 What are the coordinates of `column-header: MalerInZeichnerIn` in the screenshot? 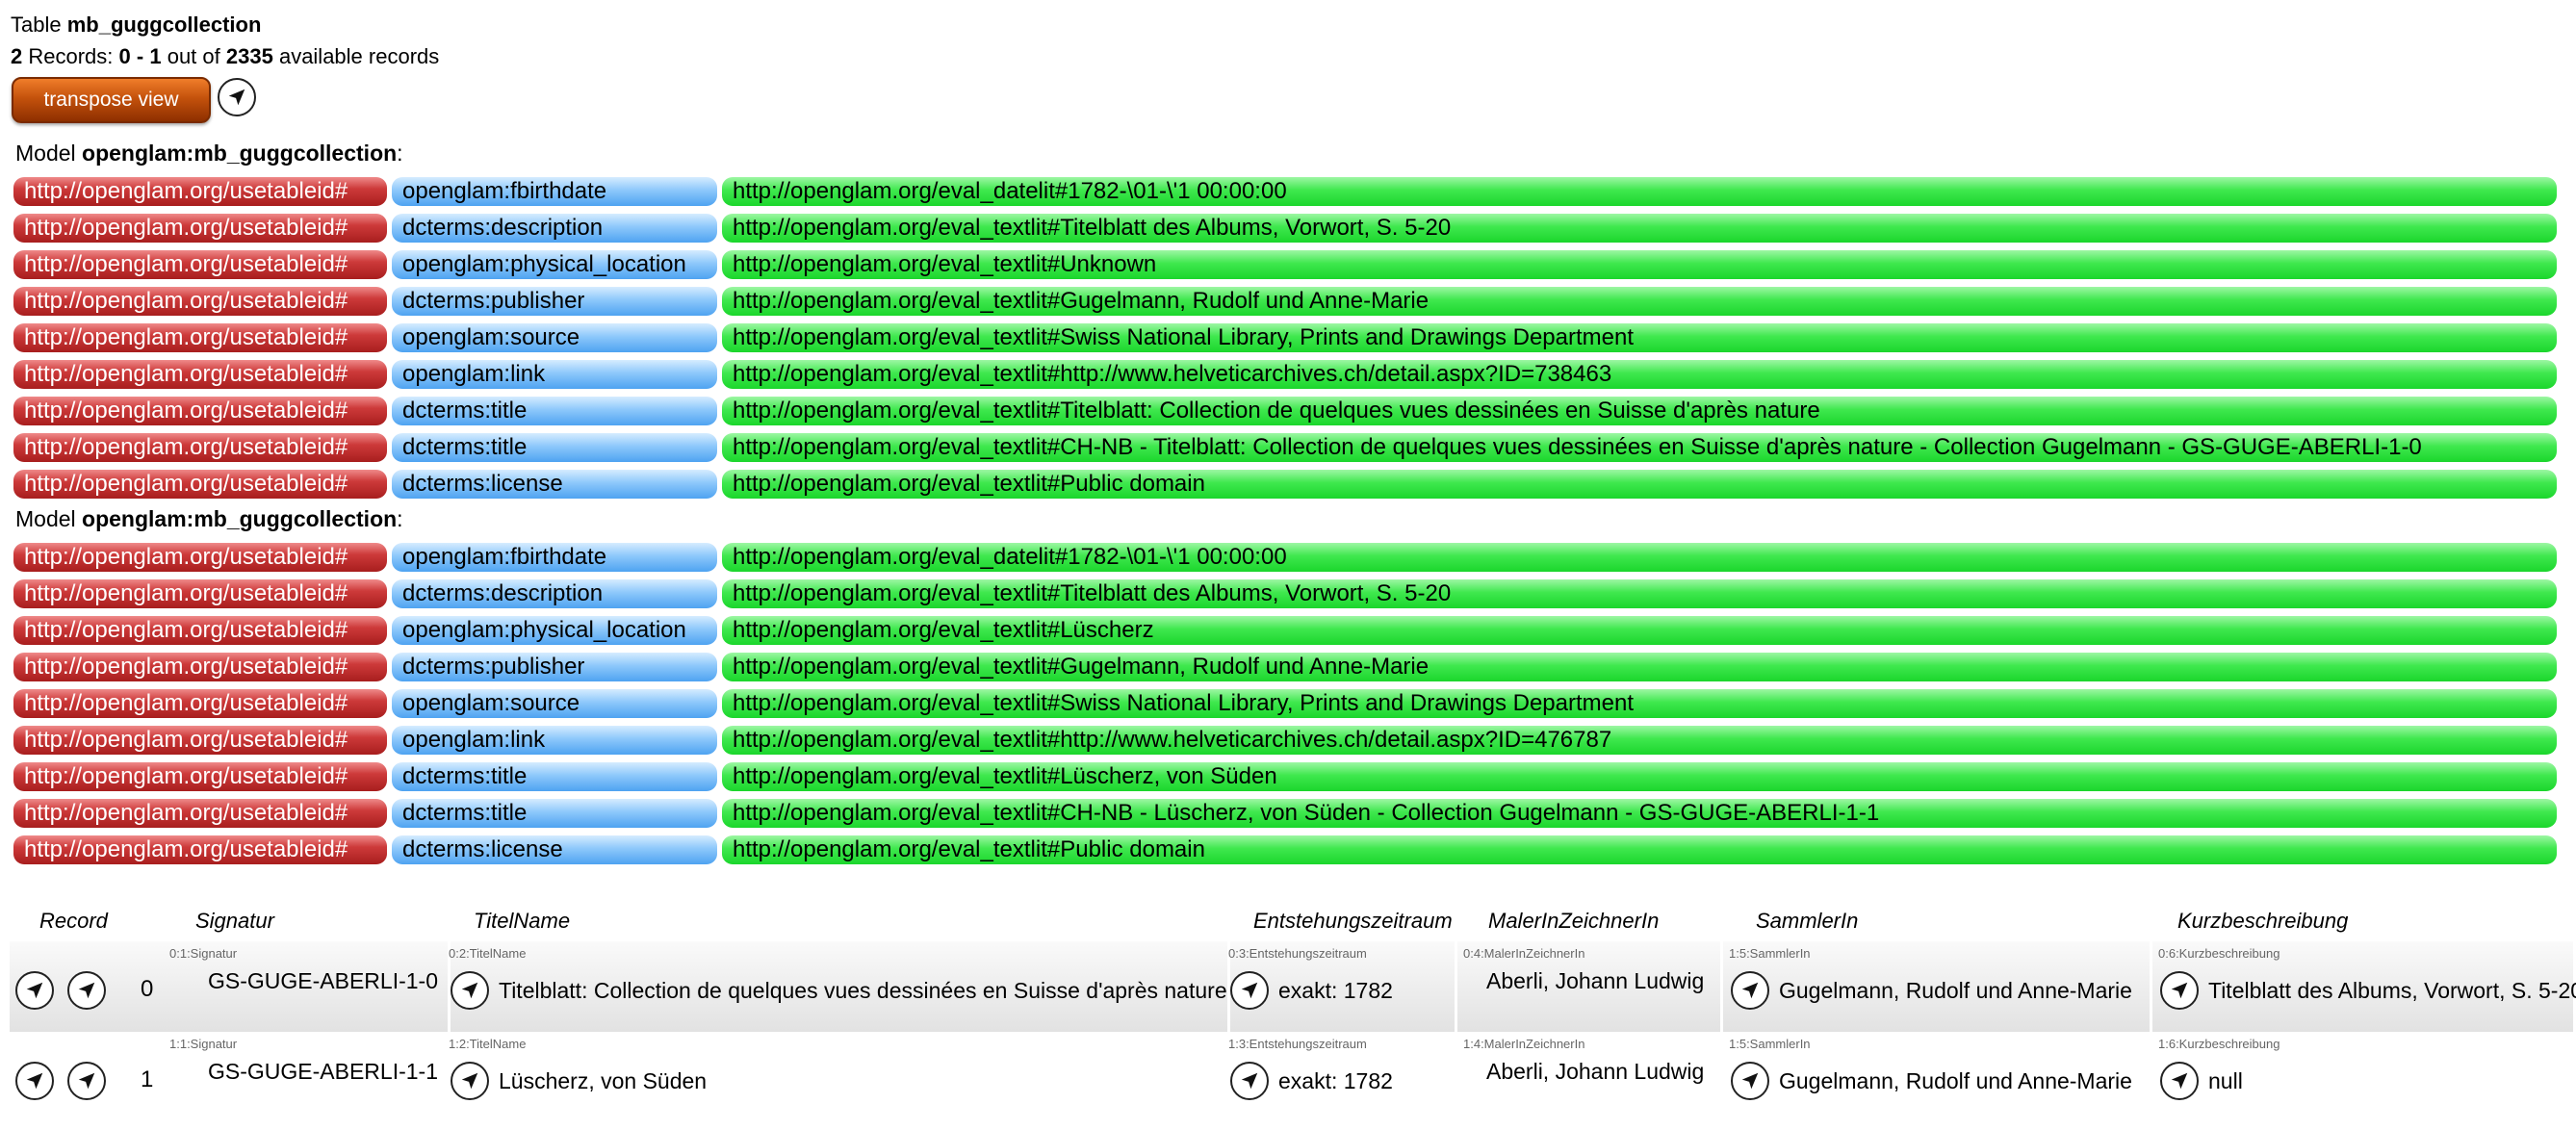 It's located at (1574, 921).